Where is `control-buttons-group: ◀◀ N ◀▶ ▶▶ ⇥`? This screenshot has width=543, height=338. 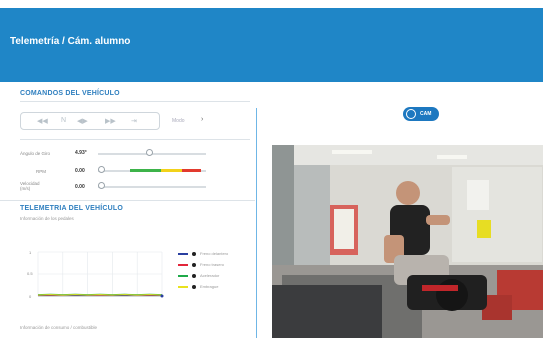 control-buttons-group: ◀◀ N ◀▶ ▶▶ ⇥ is located at coordinates (90, 121).